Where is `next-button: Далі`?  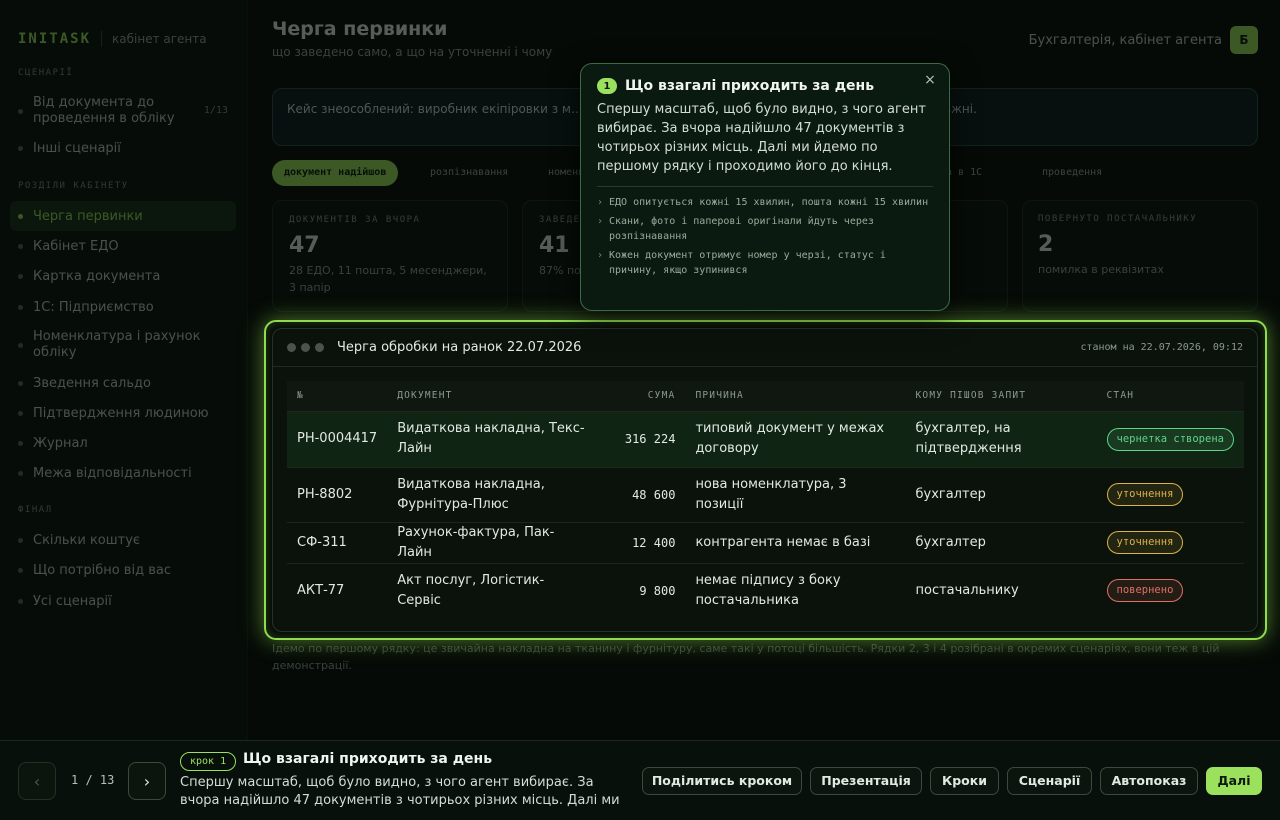
next-button: Далі is located at coordinates (1234, 781).